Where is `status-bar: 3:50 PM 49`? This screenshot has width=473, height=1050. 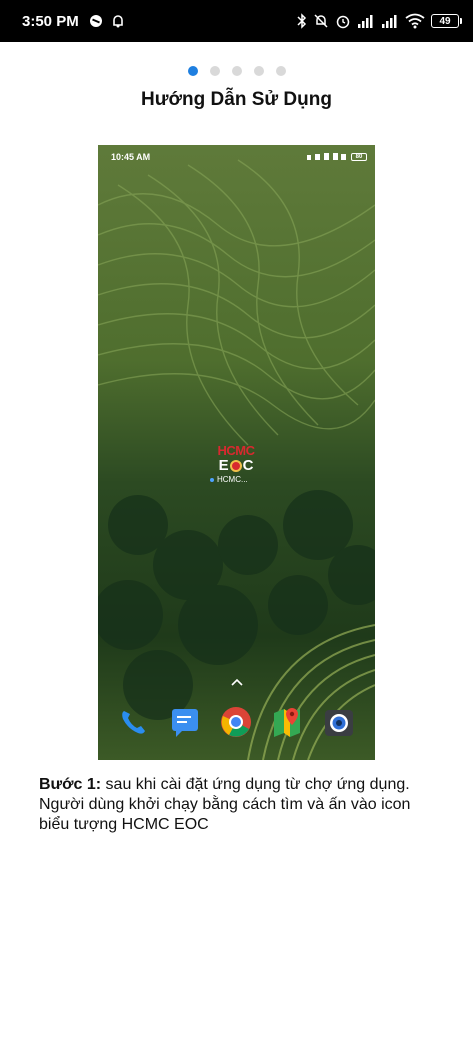
status-bar: 3:50 PM 49 is located at coordinates (236, 21).